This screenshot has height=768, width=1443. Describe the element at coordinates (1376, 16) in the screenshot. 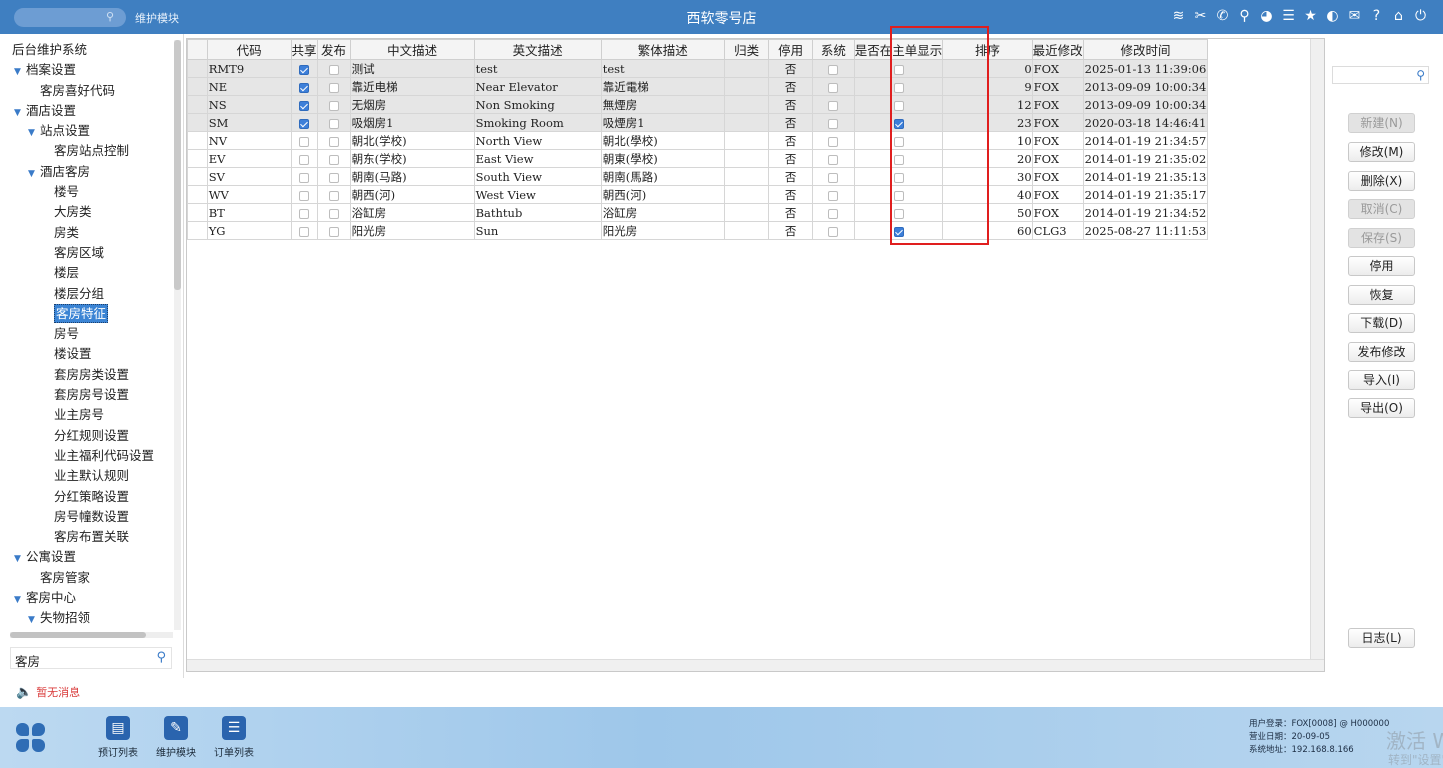

I see `help-icon: ?` at that location.